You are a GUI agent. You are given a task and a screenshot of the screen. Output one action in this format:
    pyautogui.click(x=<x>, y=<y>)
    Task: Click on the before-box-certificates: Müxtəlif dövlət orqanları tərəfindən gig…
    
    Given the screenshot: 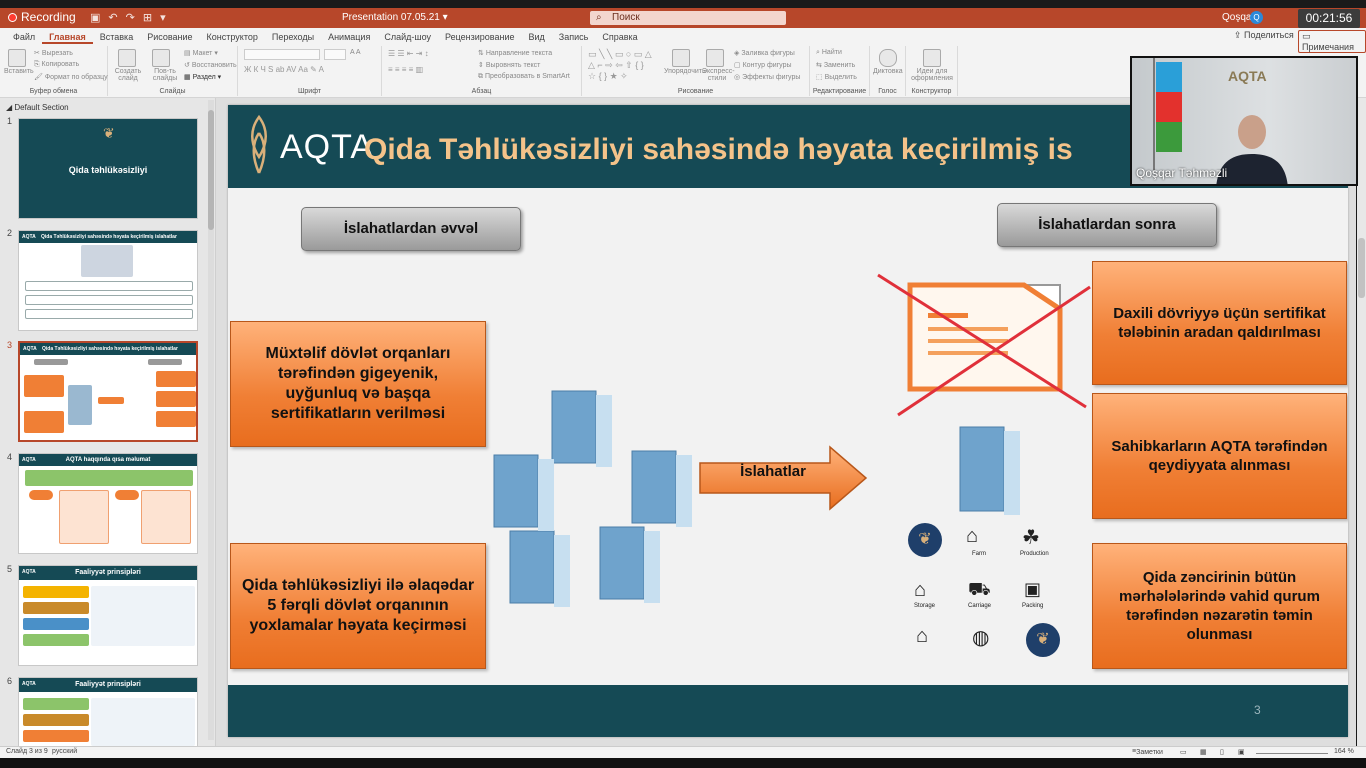 What is the action you would take?
    pyautogui.click(x=358, y=384)
    